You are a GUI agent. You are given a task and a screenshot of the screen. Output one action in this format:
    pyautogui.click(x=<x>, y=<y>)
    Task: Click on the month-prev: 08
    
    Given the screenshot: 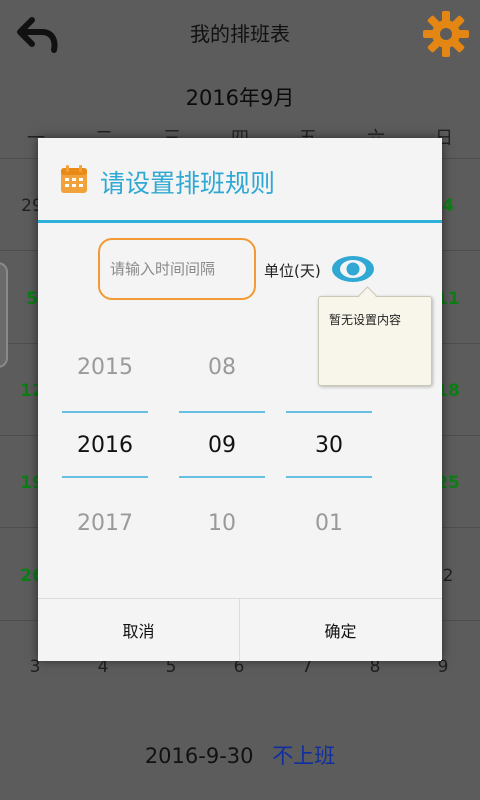 What is the action you would take?
    pyautogui.click(x=222, y=367)
    